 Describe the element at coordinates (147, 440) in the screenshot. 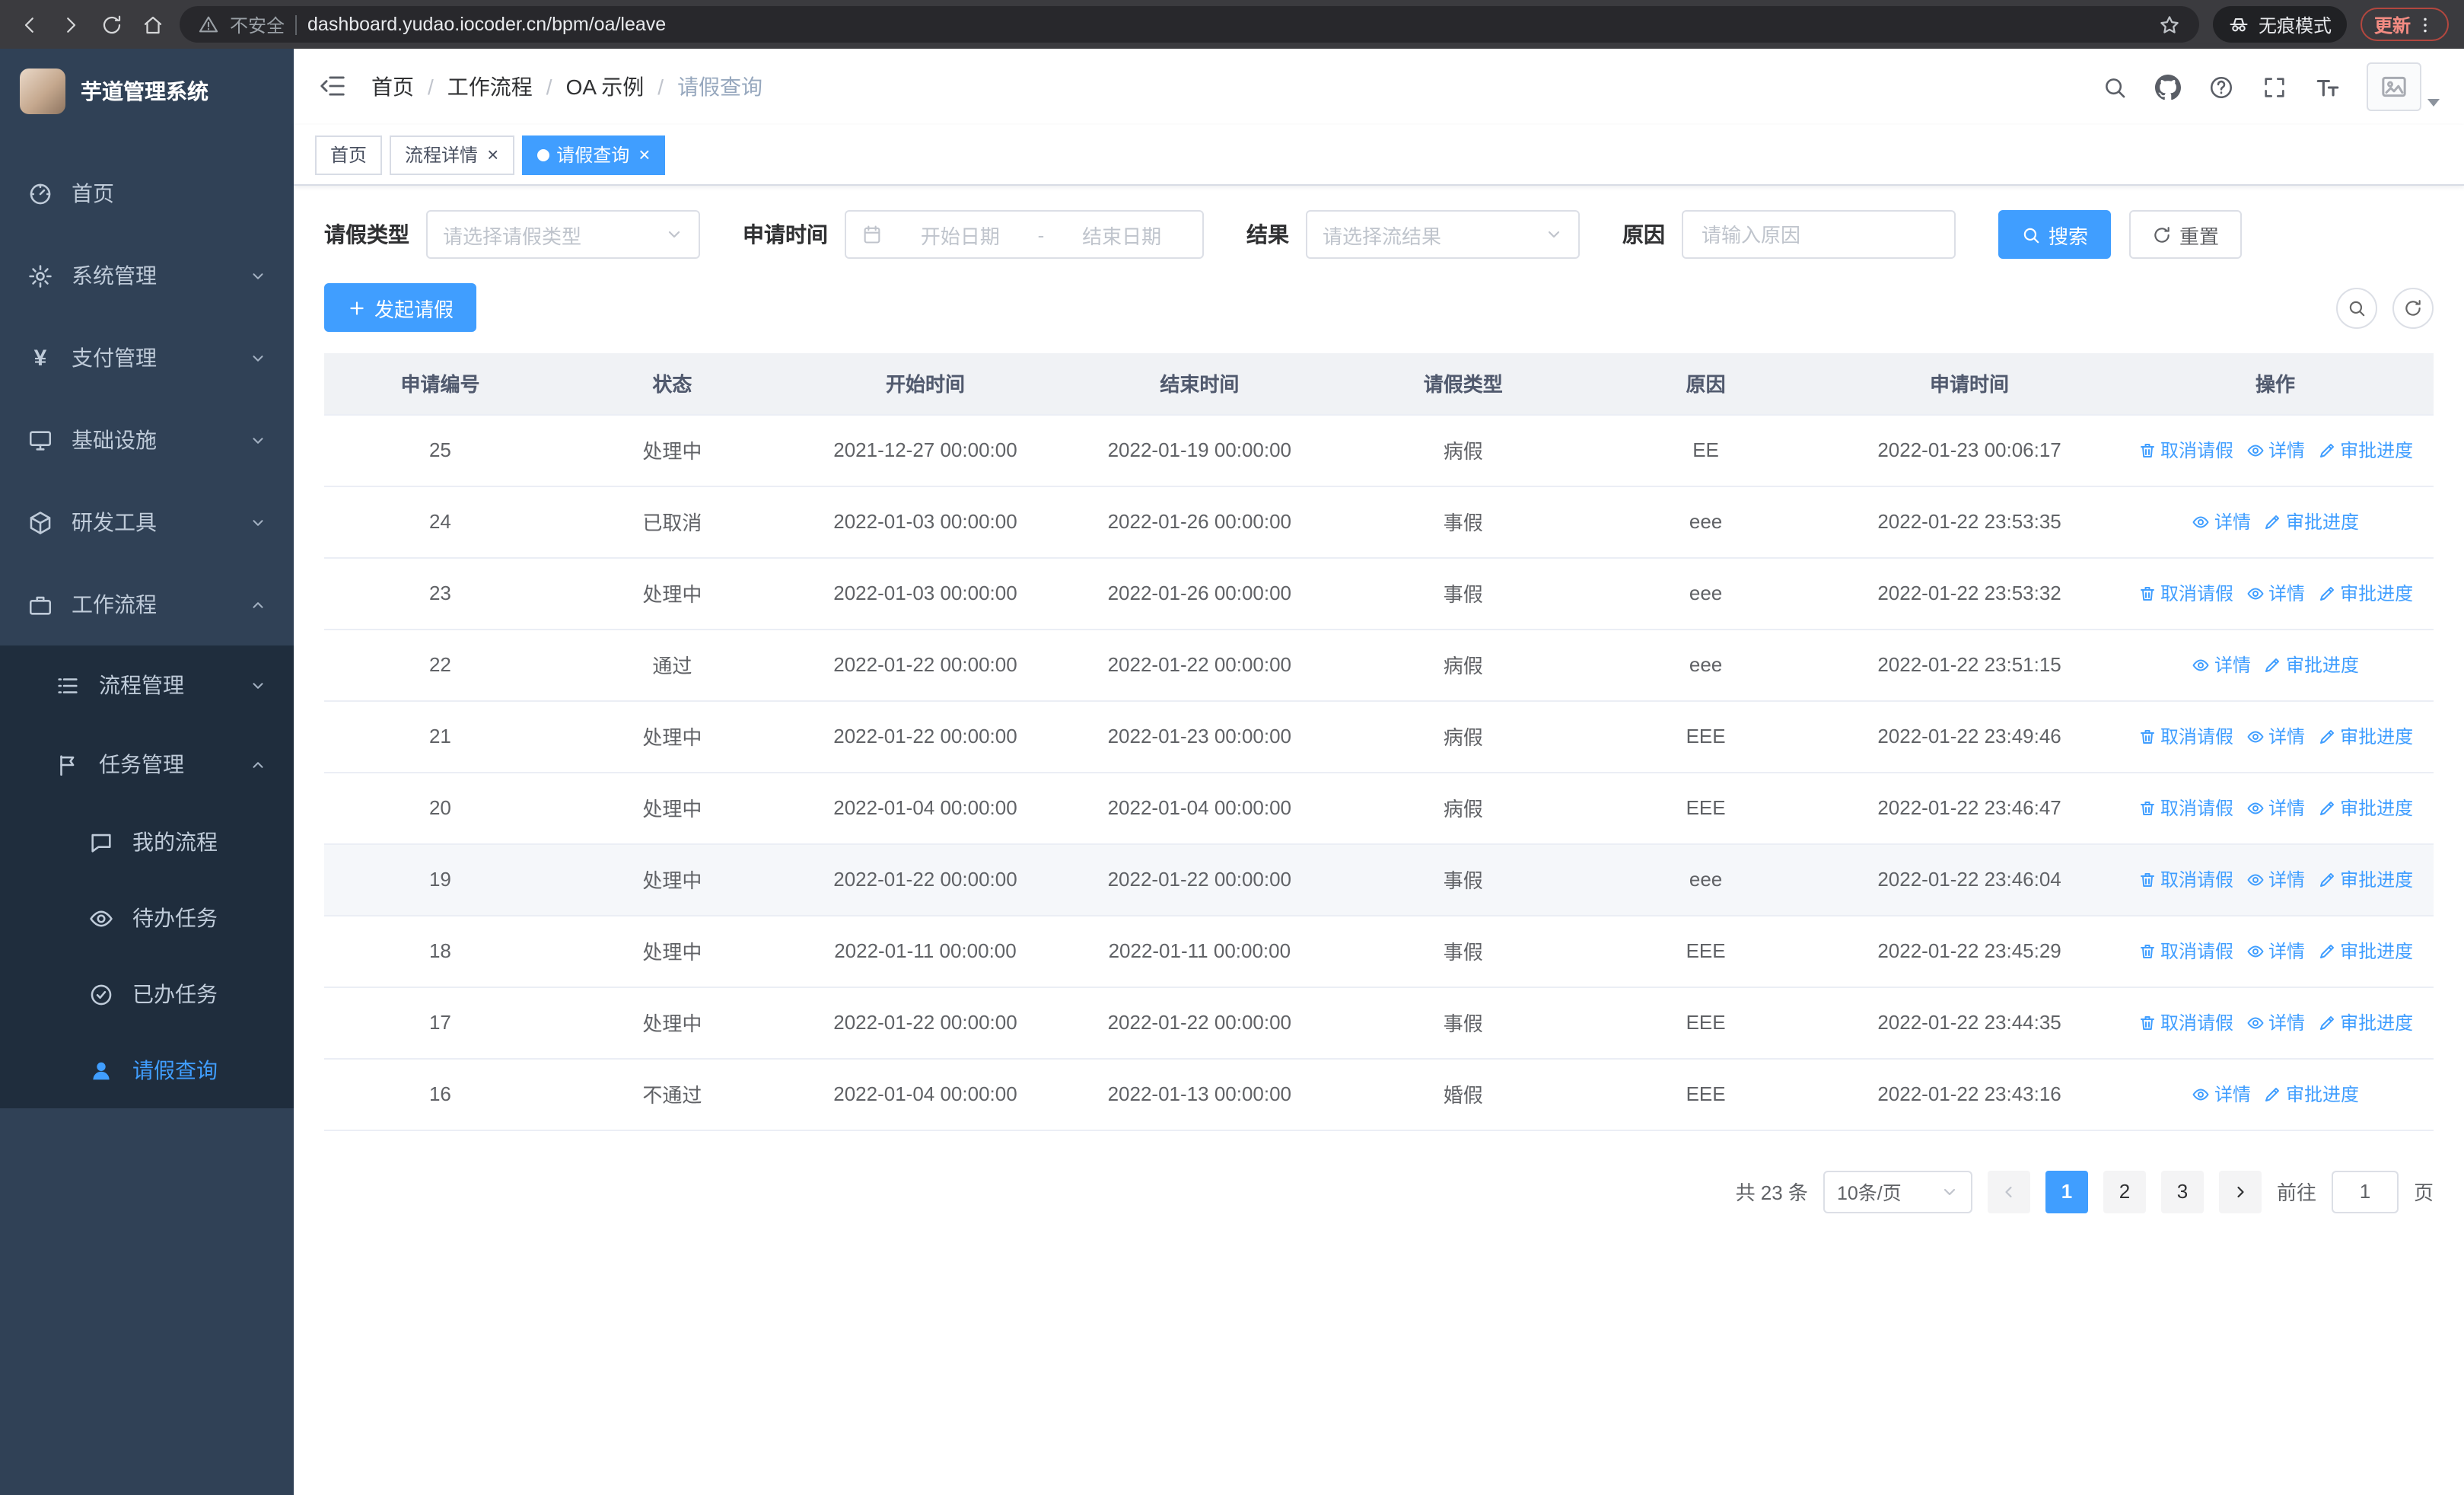

I see `sidebar-item-infra: 基础设施` at that location.